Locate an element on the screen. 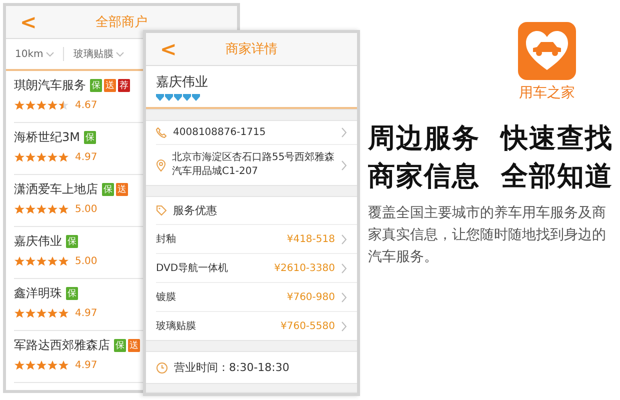 The width and height of the screenshot is (620, 400). address-row: 北京市海淀区杏石口路55号西郊雅森汽车用品城C1-207 is located at coordinates (256, 165).